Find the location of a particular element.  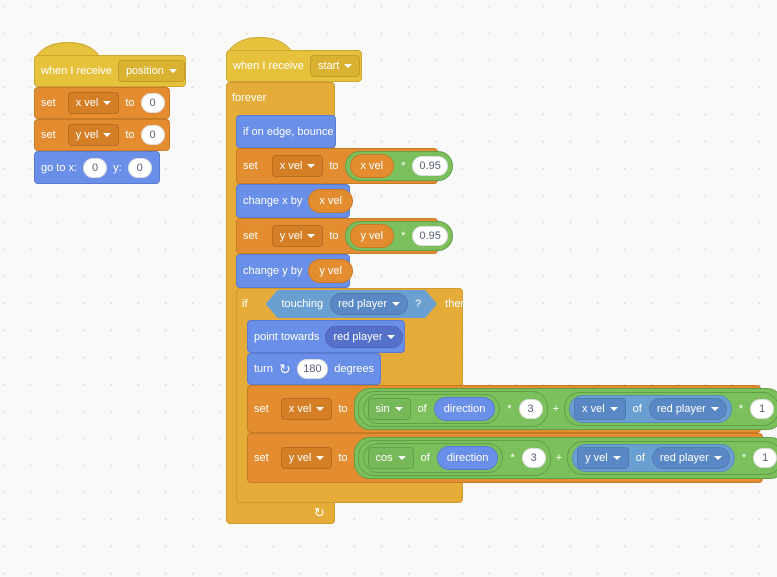

then-label: then is located at coordinates (456, 304).